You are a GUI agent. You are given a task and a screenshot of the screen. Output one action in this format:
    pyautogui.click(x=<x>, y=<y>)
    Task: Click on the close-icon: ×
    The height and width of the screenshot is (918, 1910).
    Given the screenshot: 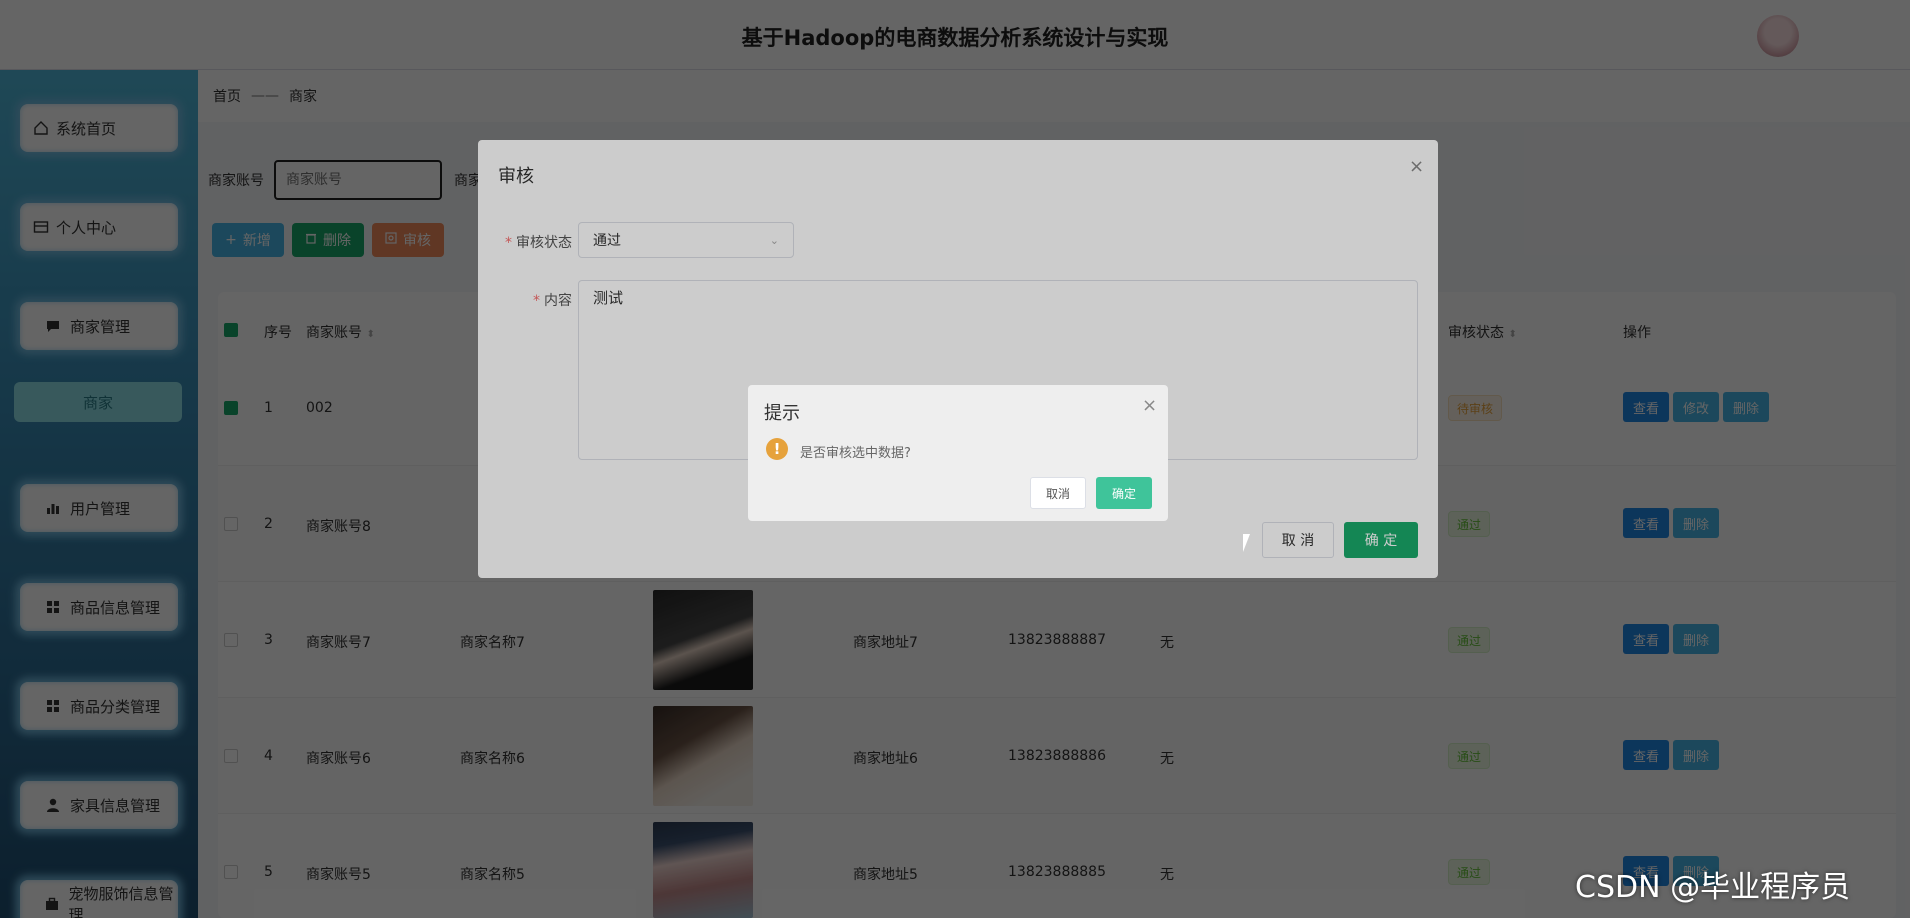 What is the action you would take?
    pyautogui.click(x=1149, y=405)
    